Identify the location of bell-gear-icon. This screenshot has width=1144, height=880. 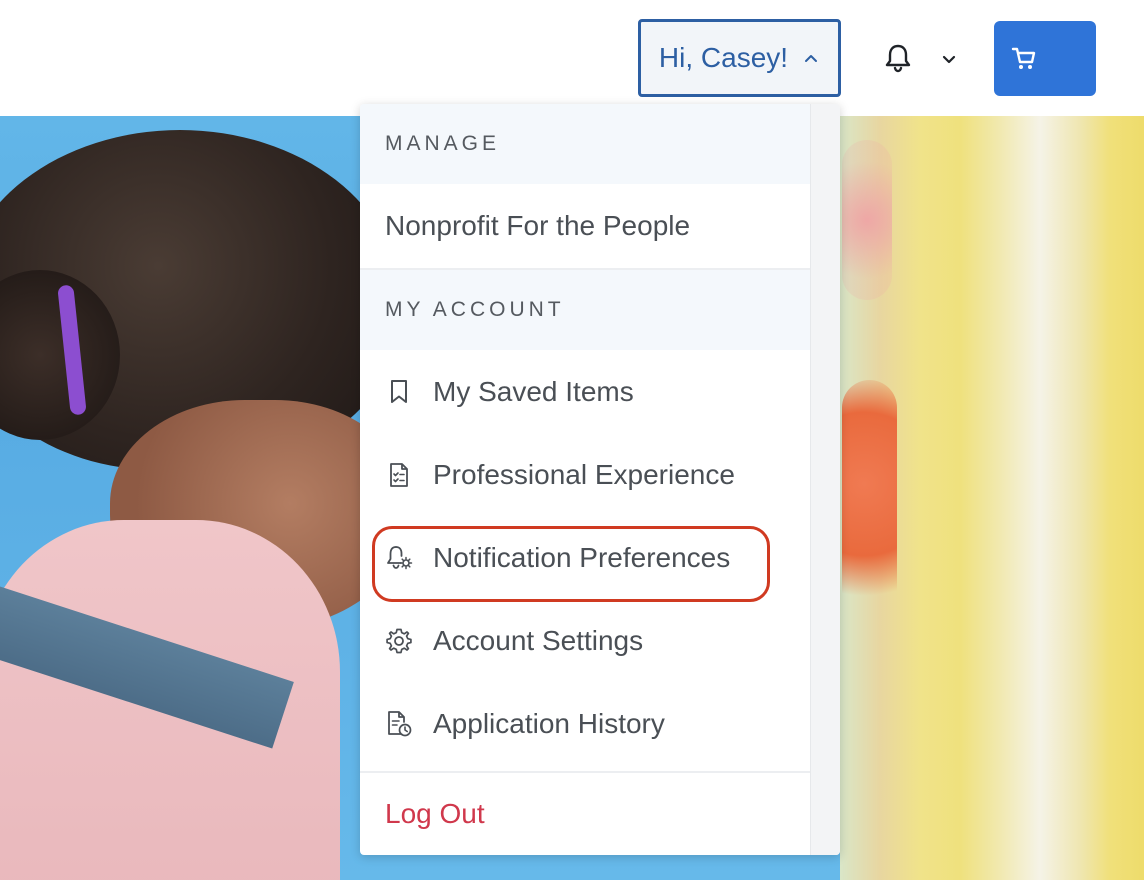
(399, 558).